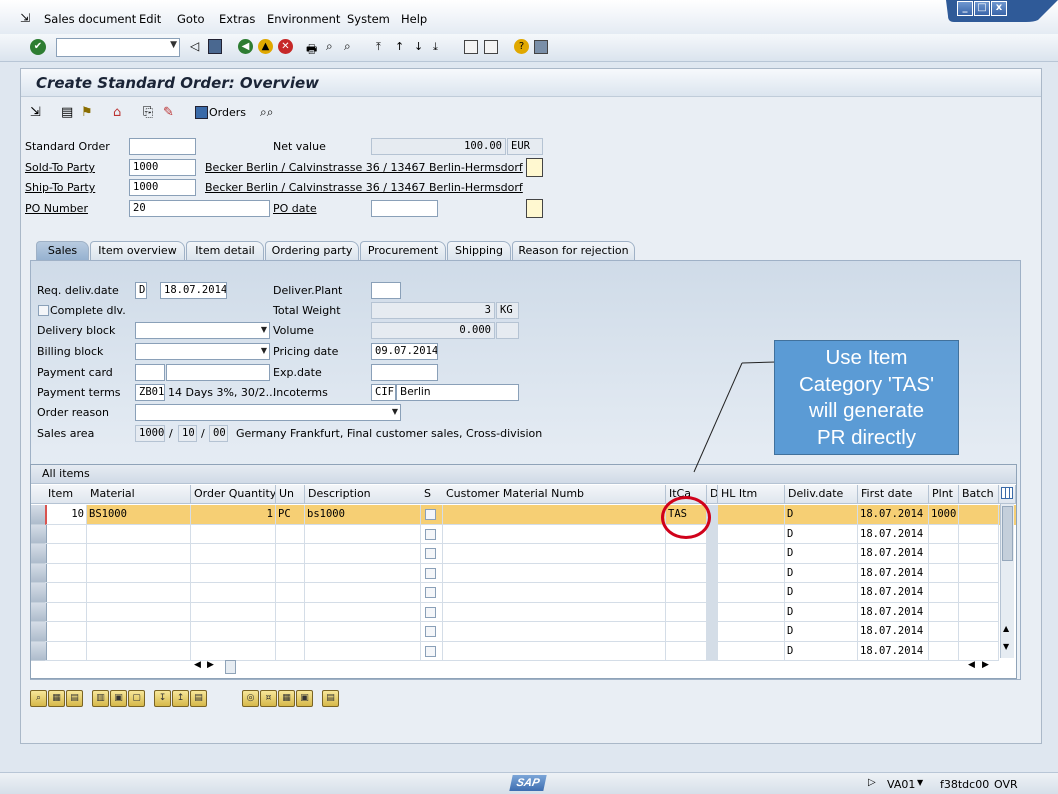 This screenshot has width=1058, height=794. I want to click on display-doc-flow-icon: ⇲, so click(35, 112).